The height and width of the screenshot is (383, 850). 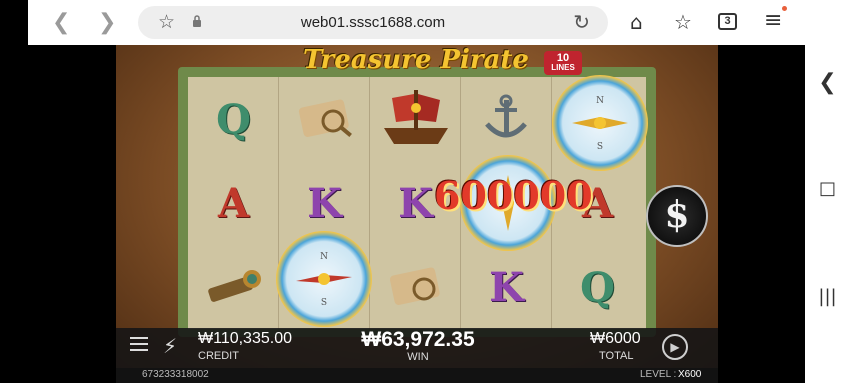 What do you see at coordinates (615, 339) in the screenshot?
I see `total-bet-value: ₩6000` at bounding box center [615, 339].